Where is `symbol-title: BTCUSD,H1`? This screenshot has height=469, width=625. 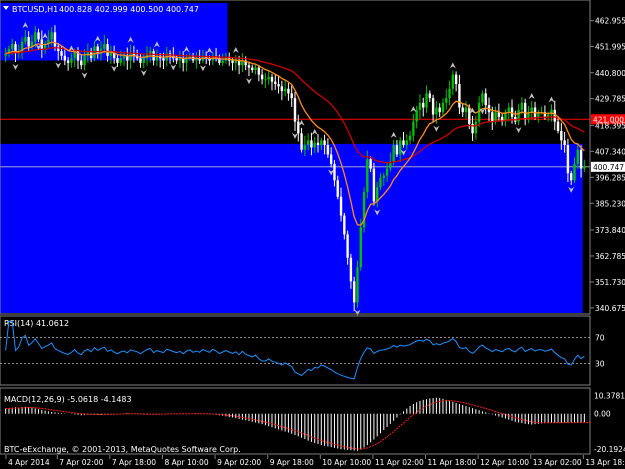
symbol-title: BTCUSD,H1 is located at coordinates (35, 9).